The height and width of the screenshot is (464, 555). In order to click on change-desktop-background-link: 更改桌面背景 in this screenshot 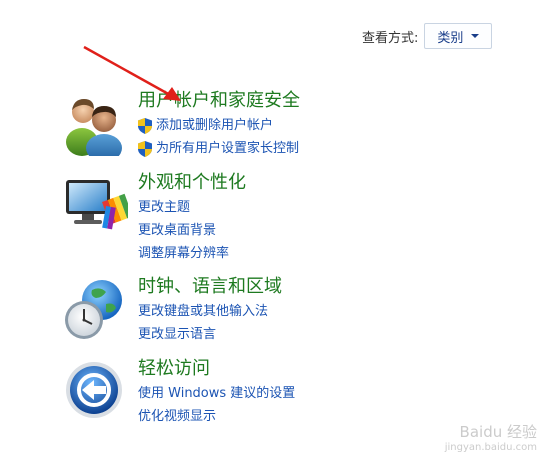, I will do `click(192, 230)`.